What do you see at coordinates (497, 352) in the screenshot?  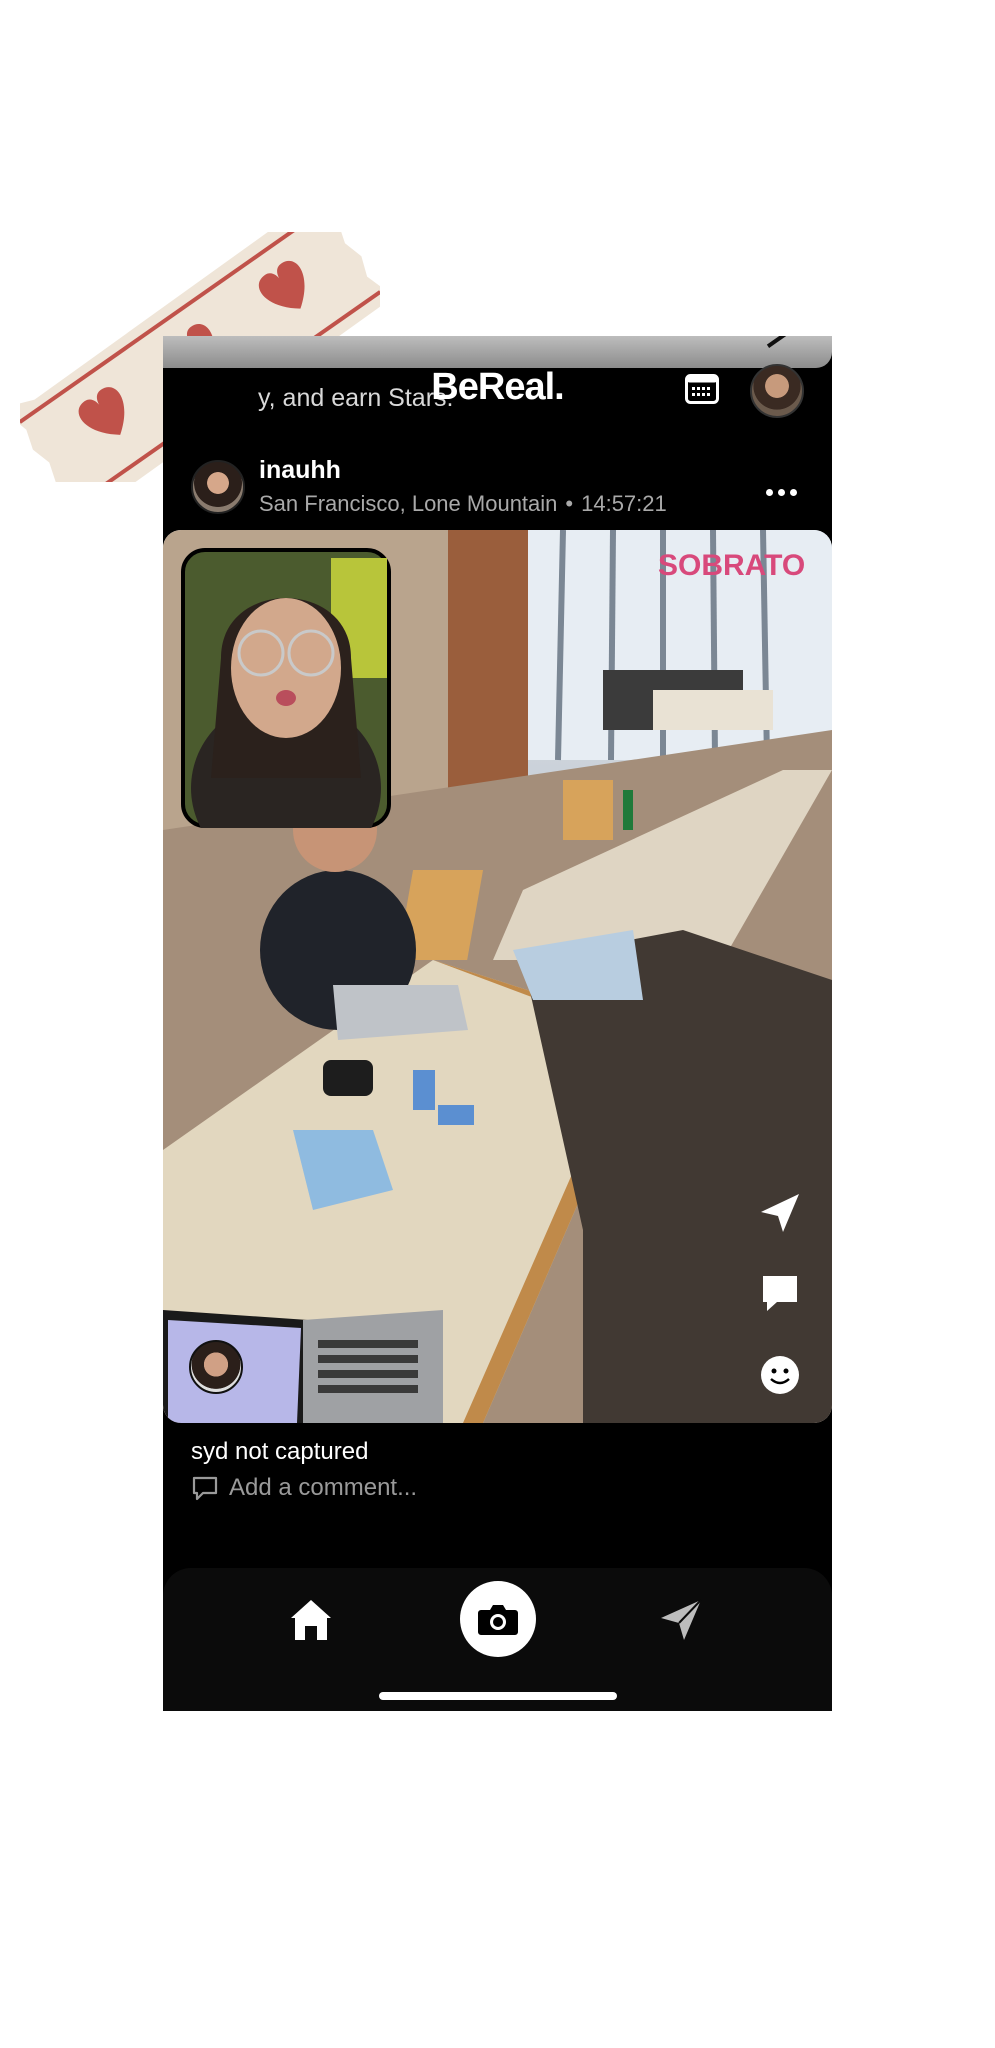 I see `previous-post-edge` at bounding box center [497, 352].